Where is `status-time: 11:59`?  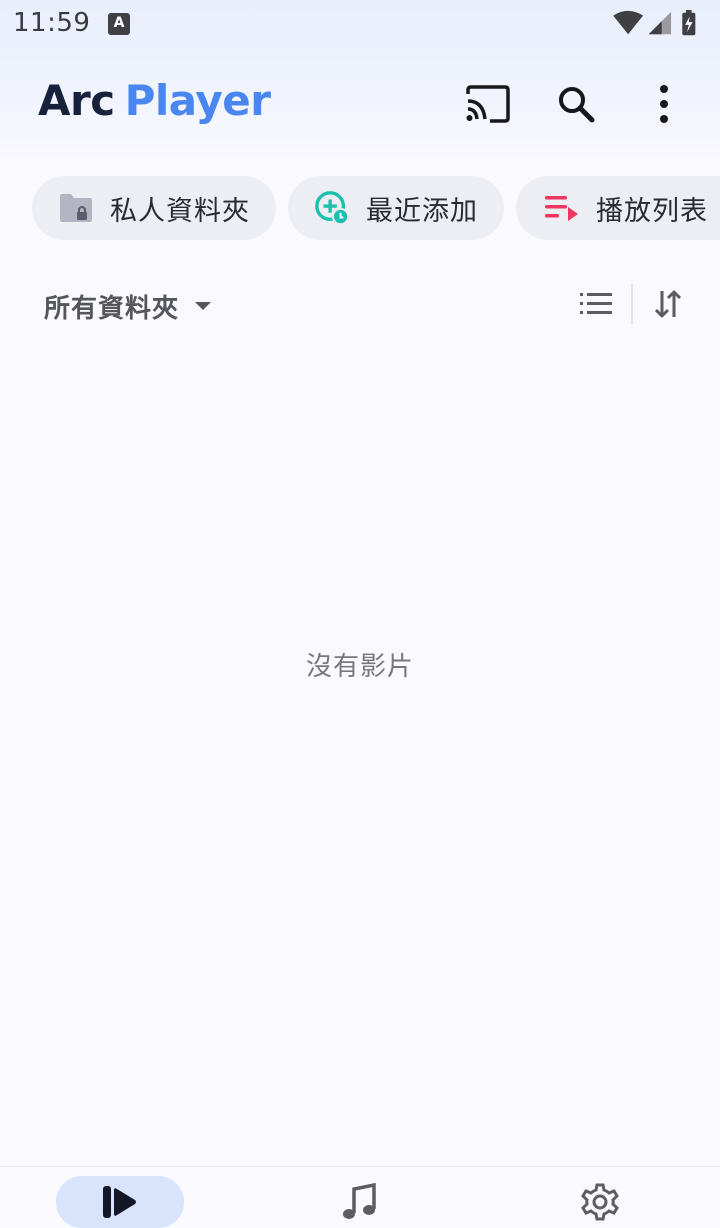
status-time: 11:59 is located at coordinates (52, 23).